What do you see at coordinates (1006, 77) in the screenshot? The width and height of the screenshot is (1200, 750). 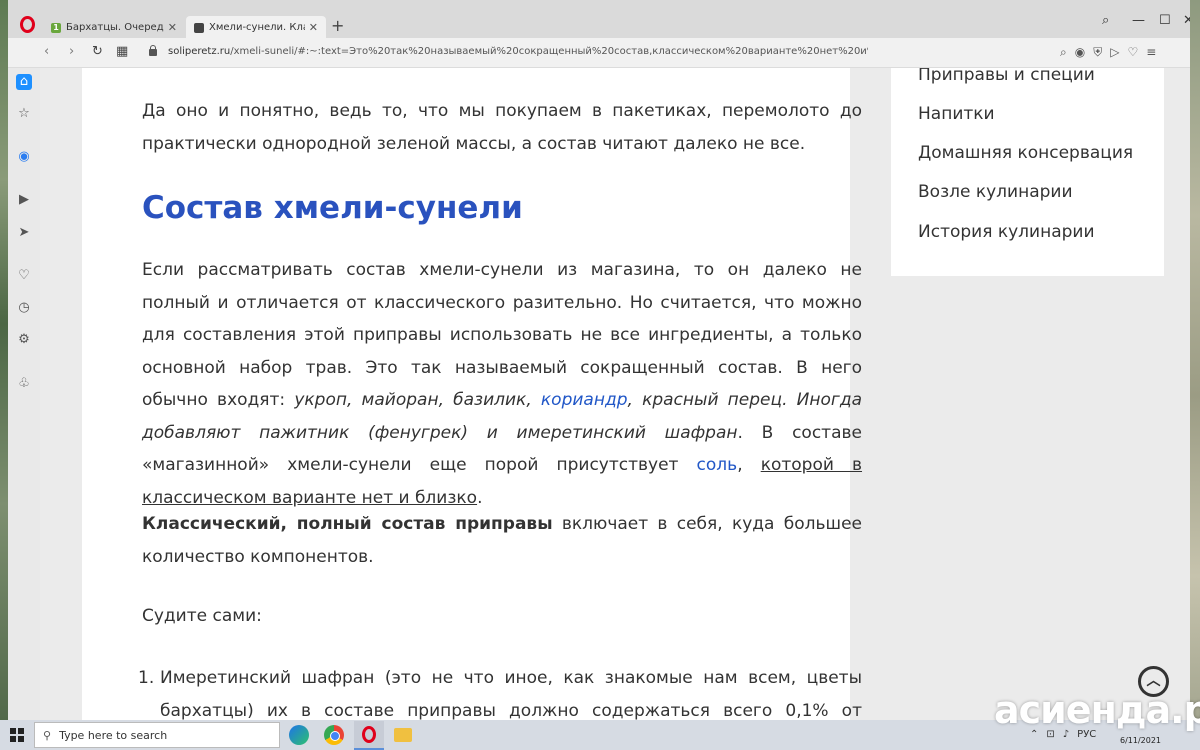 I see `category-link-spices: Приправы и специи` at bounding box center [1006, 77].